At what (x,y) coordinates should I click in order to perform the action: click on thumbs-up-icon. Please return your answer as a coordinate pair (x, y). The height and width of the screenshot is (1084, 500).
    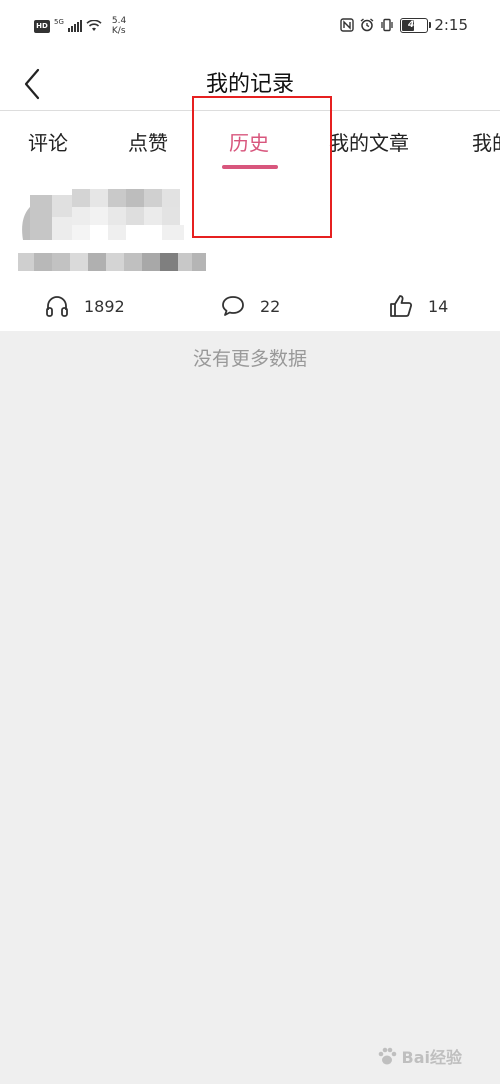
    Looking at the image, I should click on (401, 306).